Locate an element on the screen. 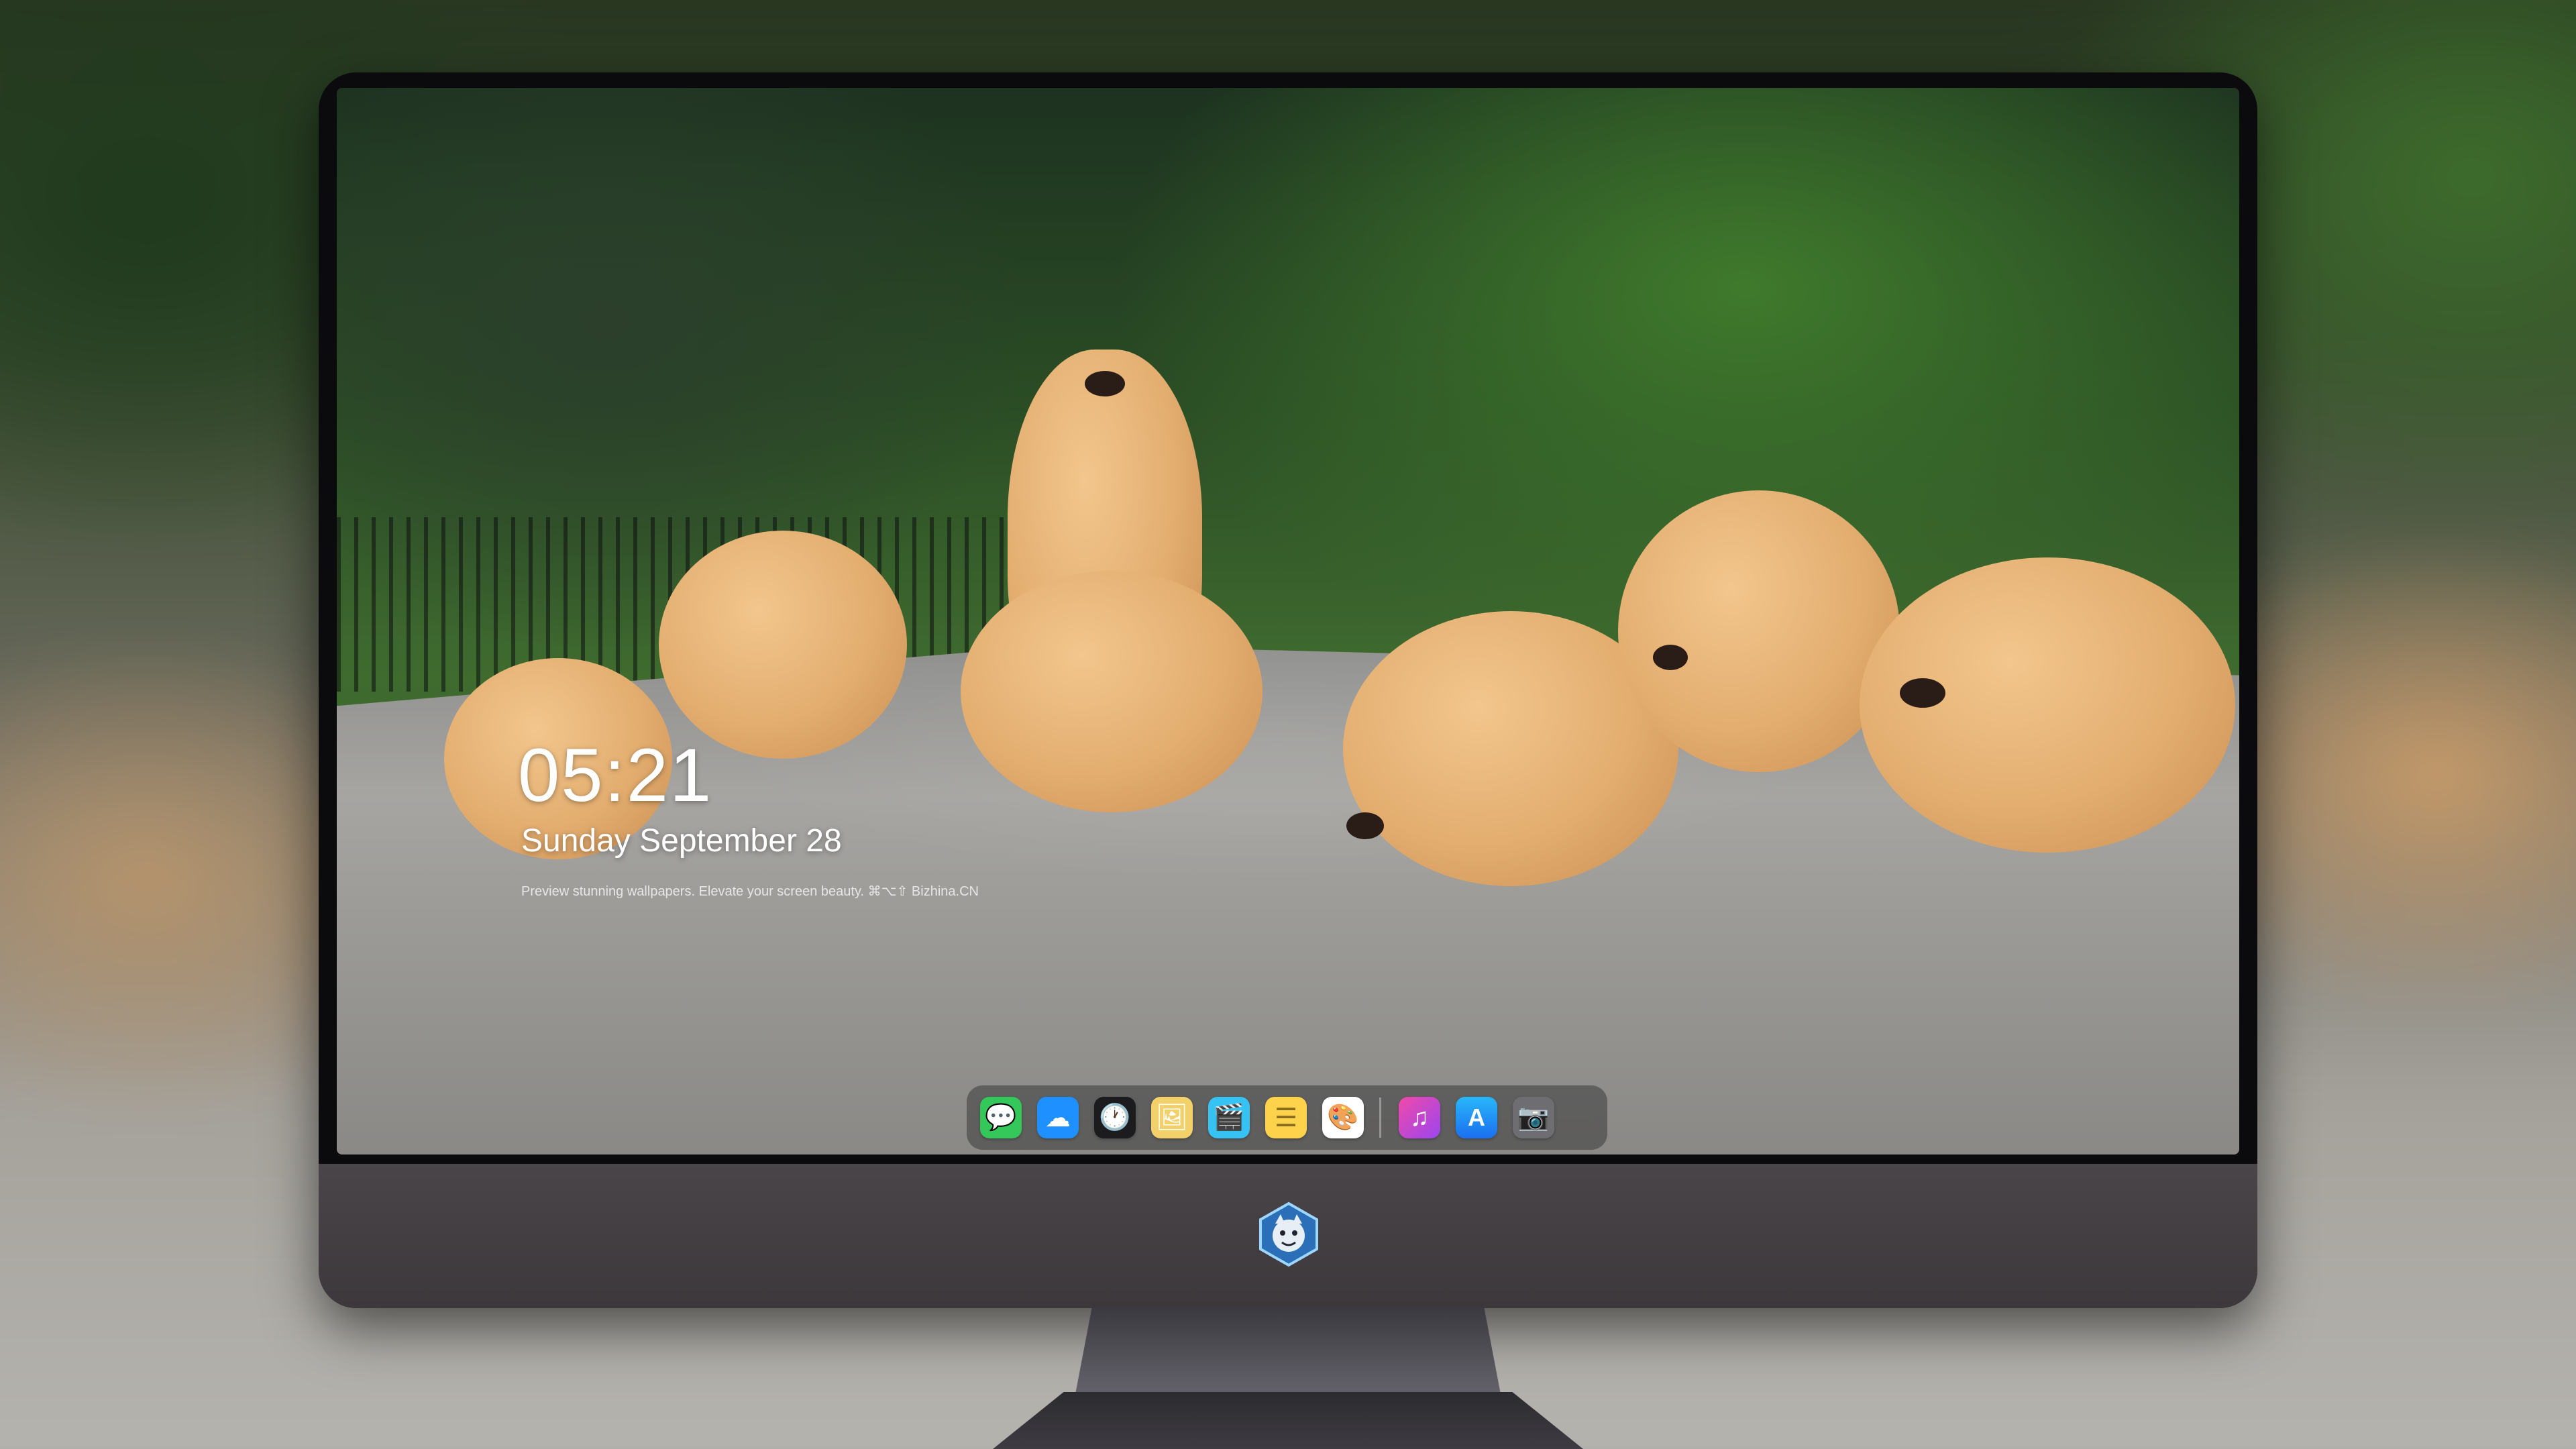  notes-icon: ☰ is located at coordinates (1286, 1117).